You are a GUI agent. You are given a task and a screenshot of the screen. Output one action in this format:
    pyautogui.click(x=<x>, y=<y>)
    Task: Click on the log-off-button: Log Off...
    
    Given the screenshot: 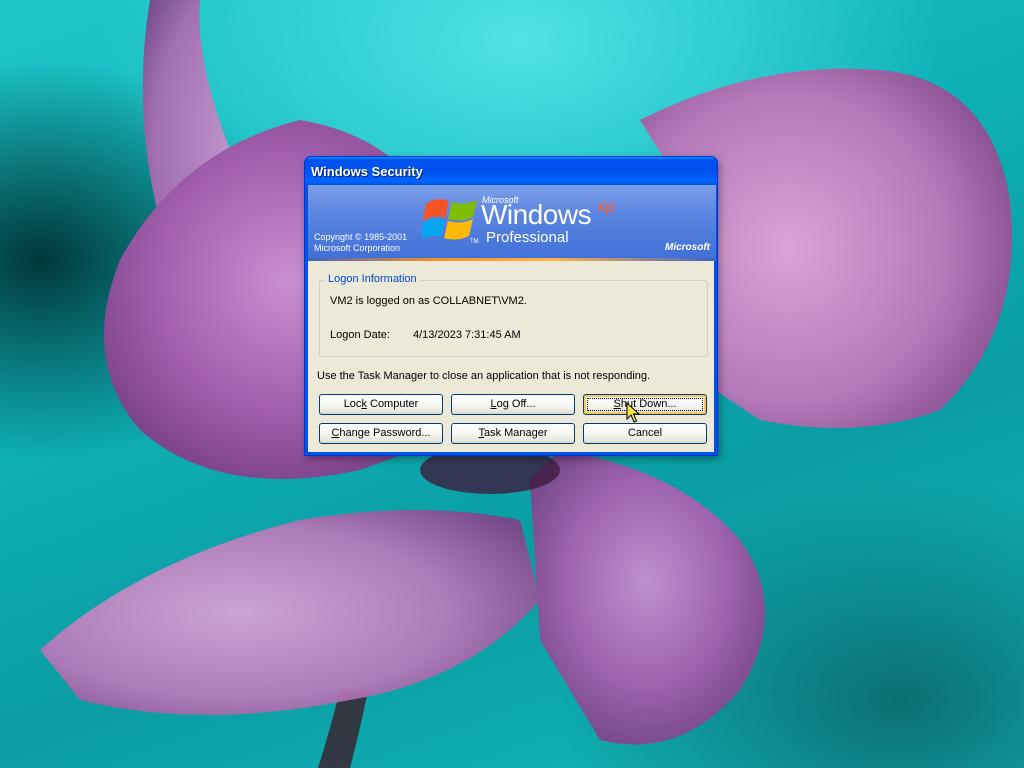 What is the action you would take?
    pyautogui.click(x=513, y=404)
    